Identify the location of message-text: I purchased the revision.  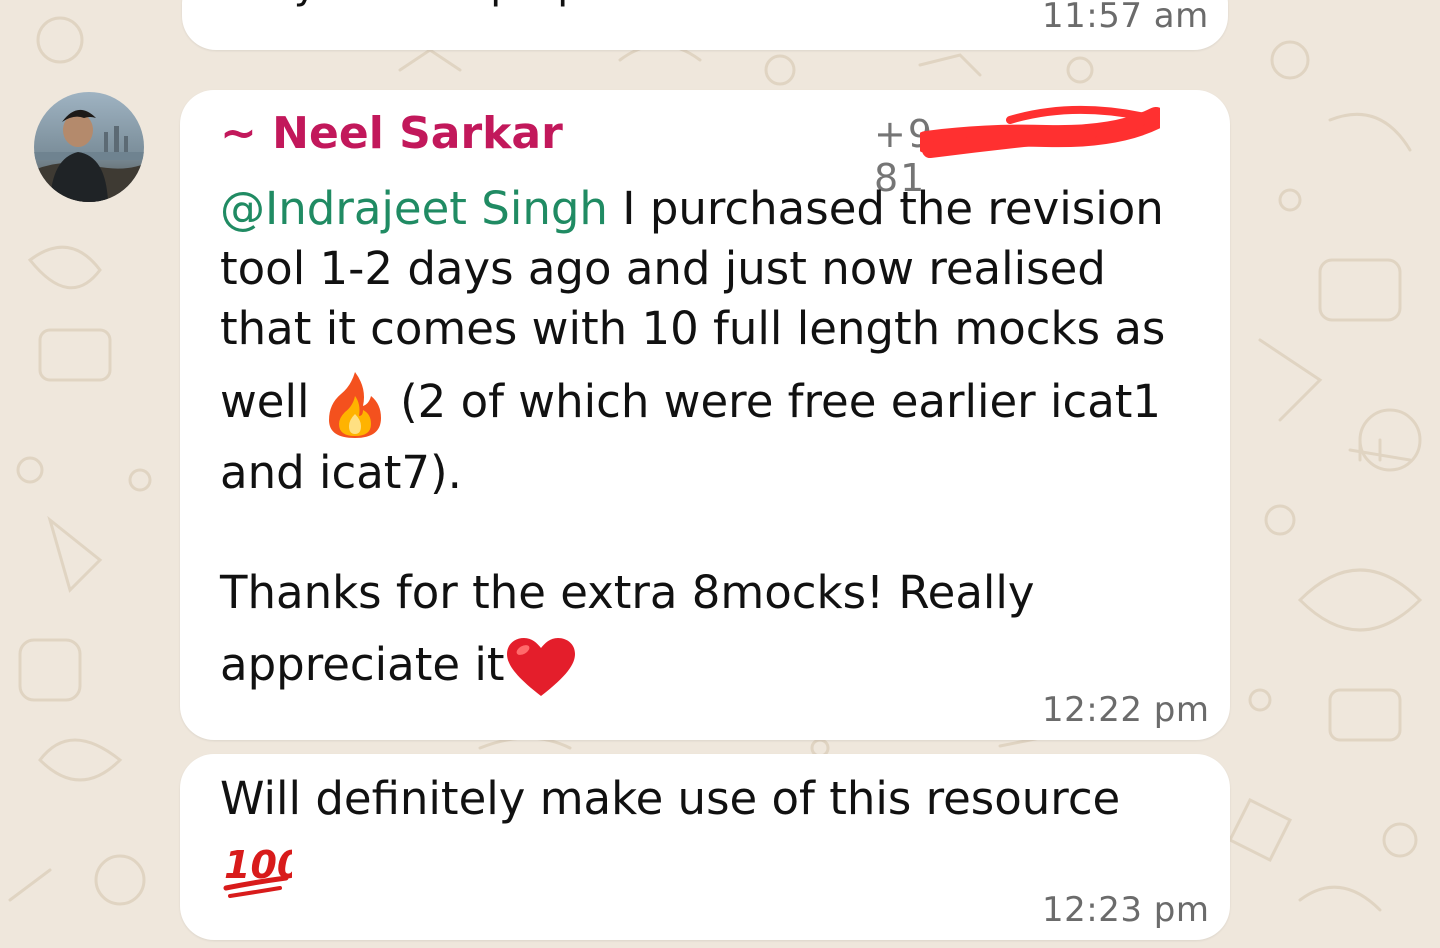
(893, 208).